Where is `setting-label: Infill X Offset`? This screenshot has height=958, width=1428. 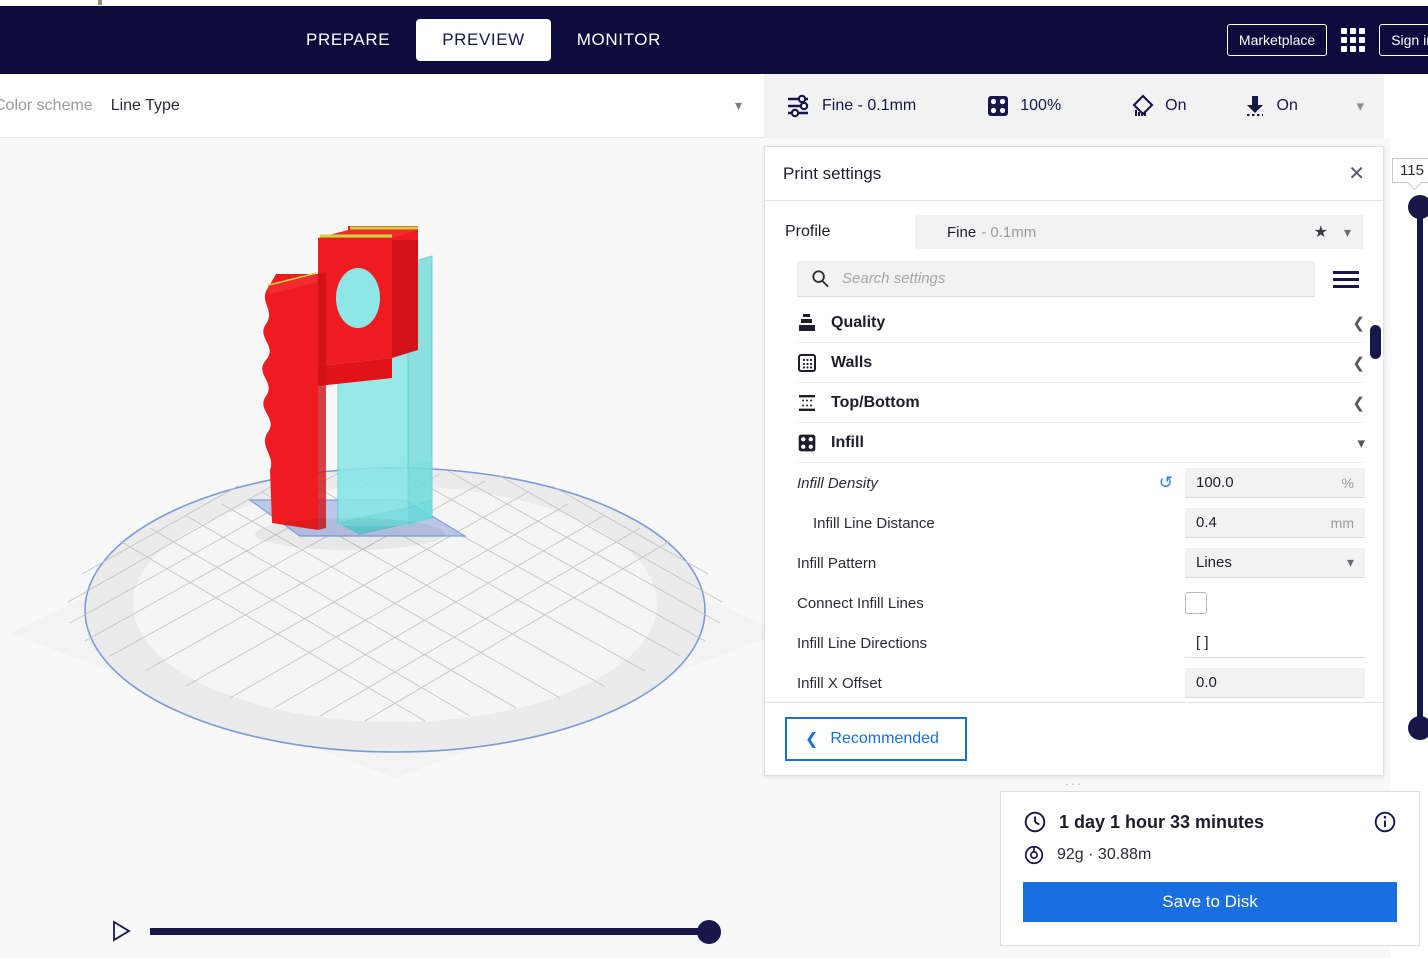 setting-label: Infill X Offset is located at coordinates (839, 683).